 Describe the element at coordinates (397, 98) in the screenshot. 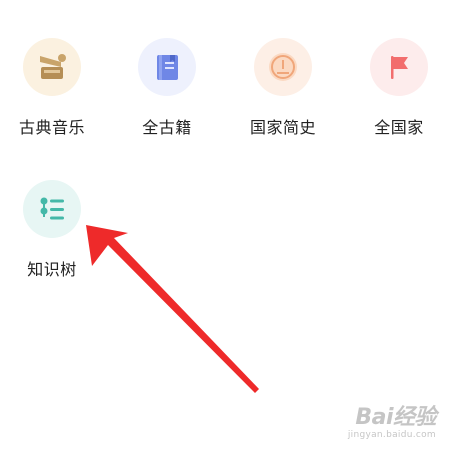

I see `app-tile-all-countries: 全国家` at that location.